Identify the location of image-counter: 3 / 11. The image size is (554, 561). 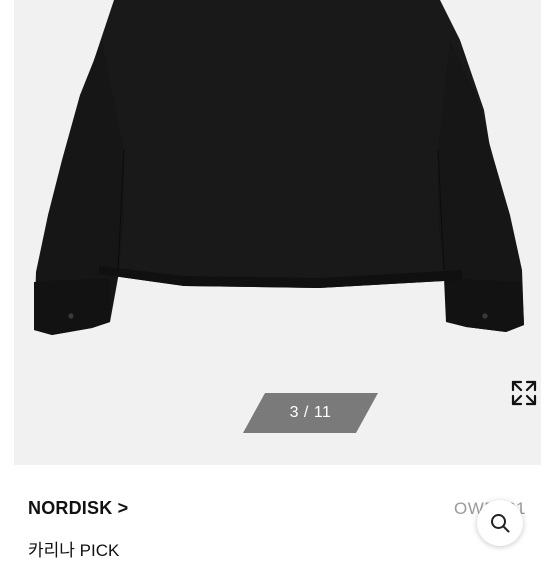
(310, 413).